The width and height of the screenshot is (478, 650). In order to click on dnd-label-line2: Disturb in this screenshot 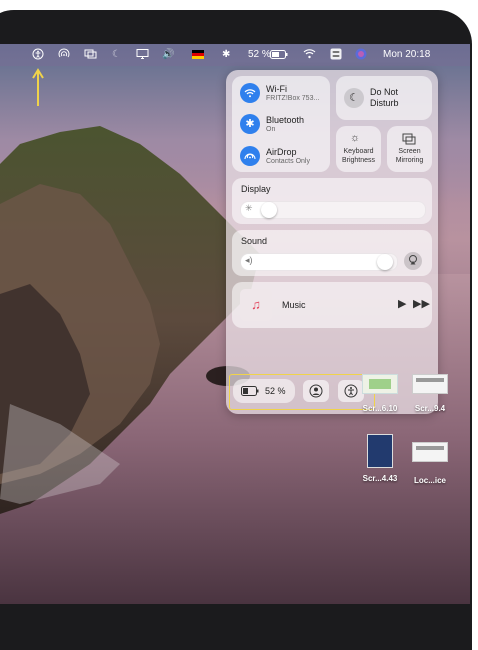, I will do `click(384, 103)`.